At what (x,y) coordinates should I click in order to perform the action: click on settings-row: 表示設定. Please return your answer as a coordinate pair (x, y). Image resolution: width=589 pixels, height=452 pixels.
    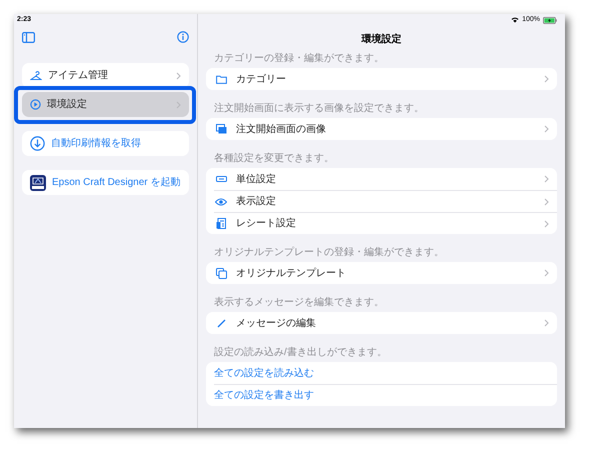
    Looking at the image, I should click on (392, 201).